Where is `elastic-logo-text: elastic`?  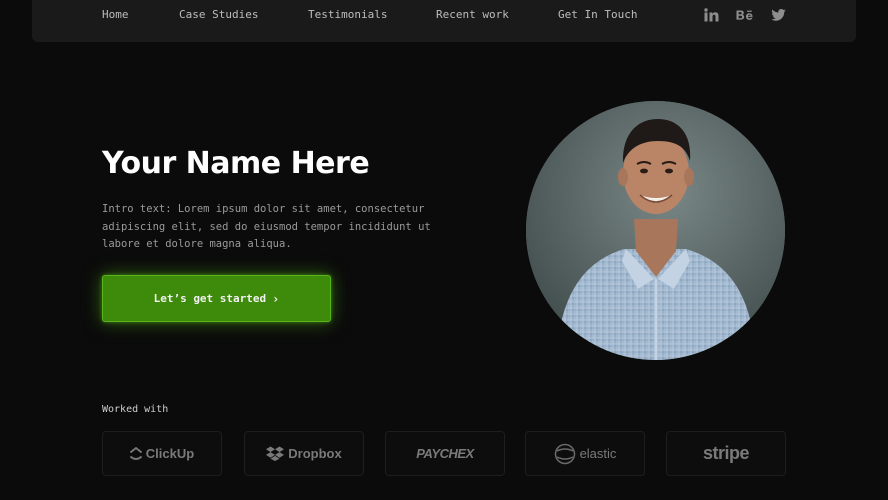
elastic-logo-text: elastic is located at coordinates (598, 453).